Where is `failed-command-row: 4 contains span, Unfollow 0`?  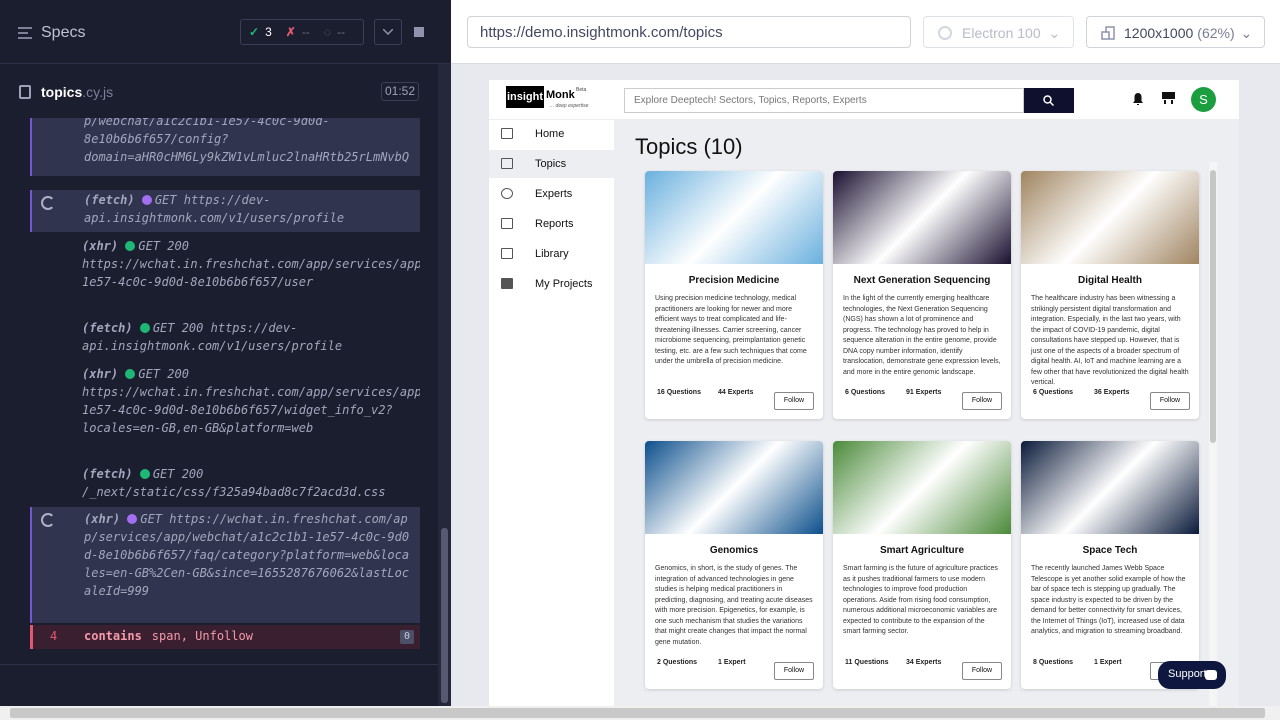 failed-command-row: 4 contains span, Unfollow 0 is located at coordinates (225, 637).